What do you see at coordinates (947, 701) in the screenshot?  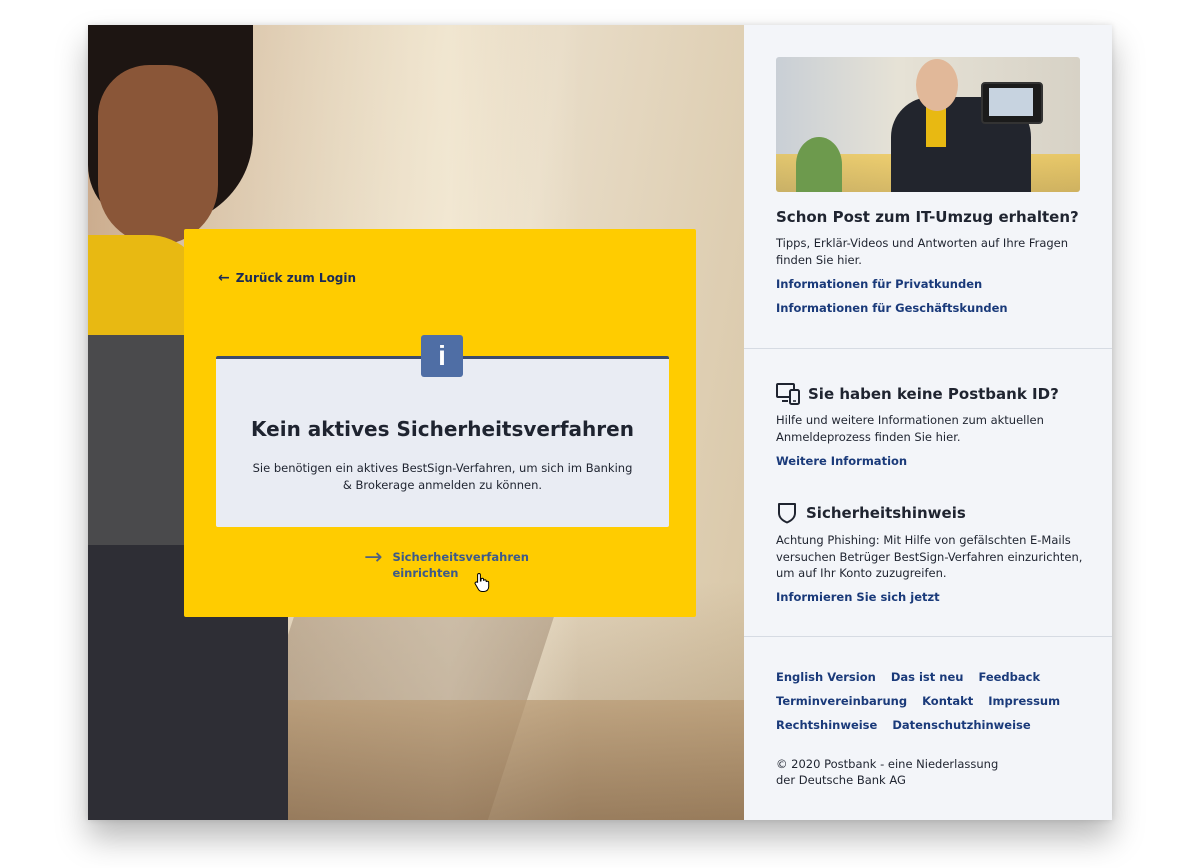 I see `footer-link-contact: Kontakt` at bounding box center [947, 701].